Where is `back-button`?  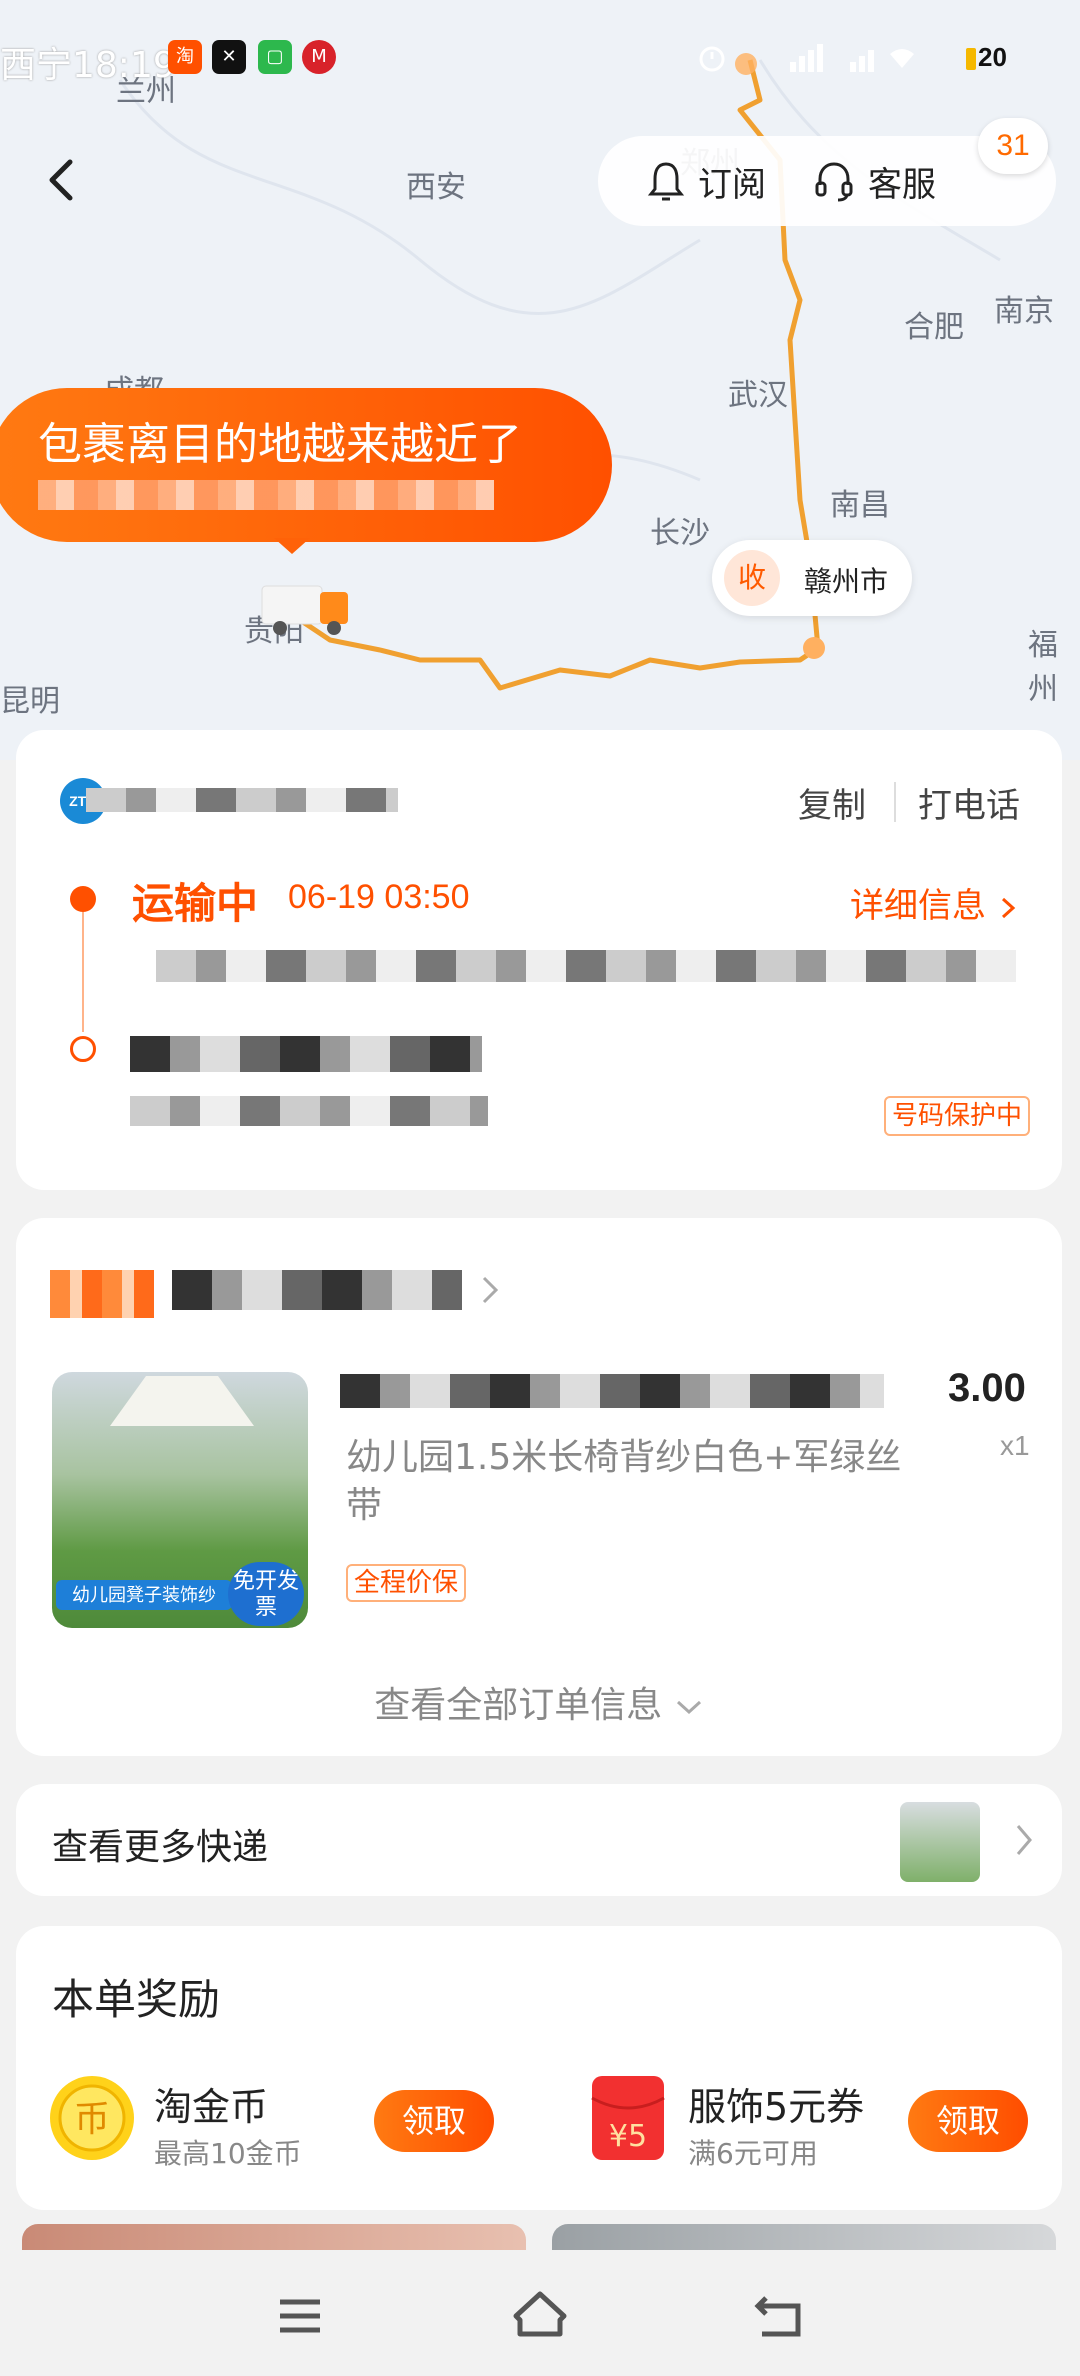 back-button is located at coordinates (65, 180).